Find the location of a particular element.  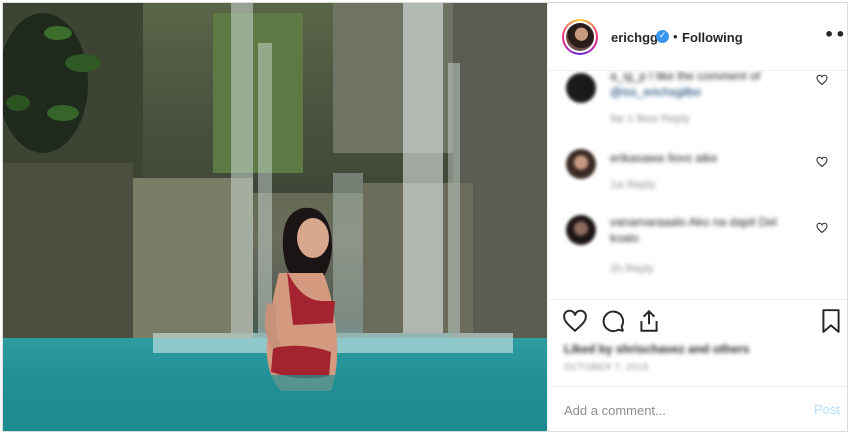

bookmark-icon is located at coordinates (831, 321).